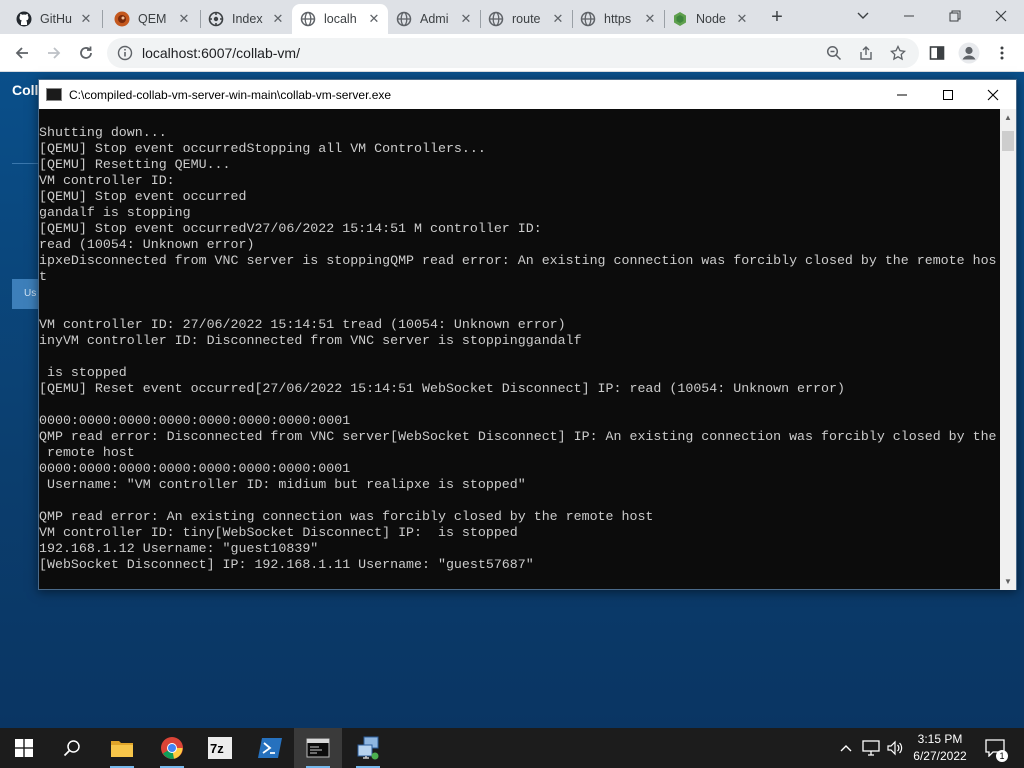  Describe the element at coordinates (72, 748) in the screenshot. I see `search-icon` at that location.